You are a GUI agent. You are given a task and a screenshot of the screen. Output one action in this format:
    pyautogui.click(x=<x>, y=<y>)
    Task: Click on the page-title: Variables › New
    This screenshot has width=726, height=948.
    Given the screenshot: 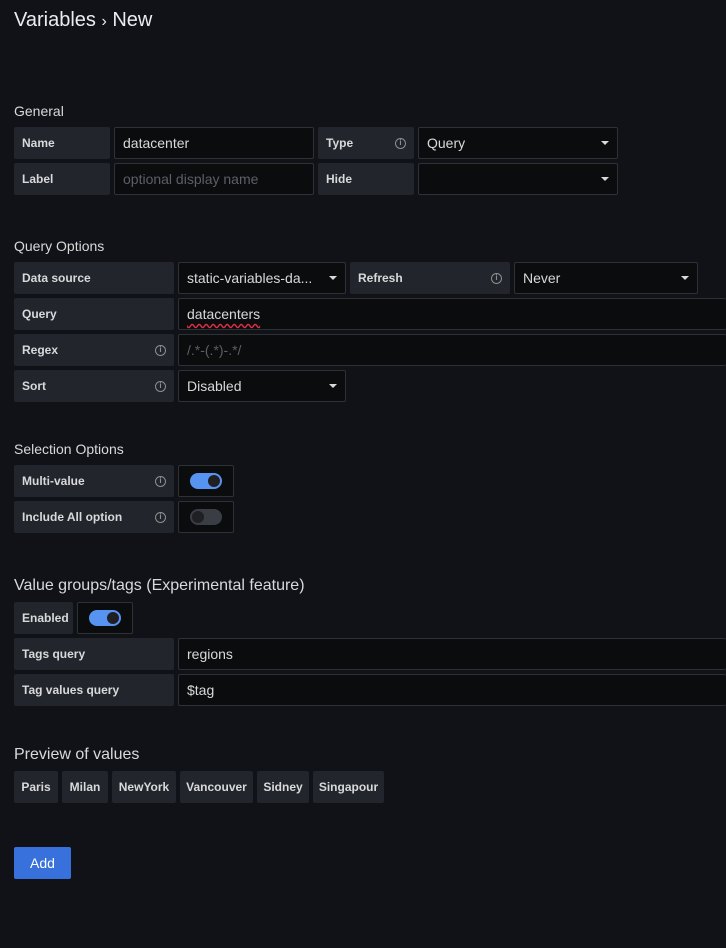 What is the action you would take?
    pyautogui.click(x=83, y=20)
    